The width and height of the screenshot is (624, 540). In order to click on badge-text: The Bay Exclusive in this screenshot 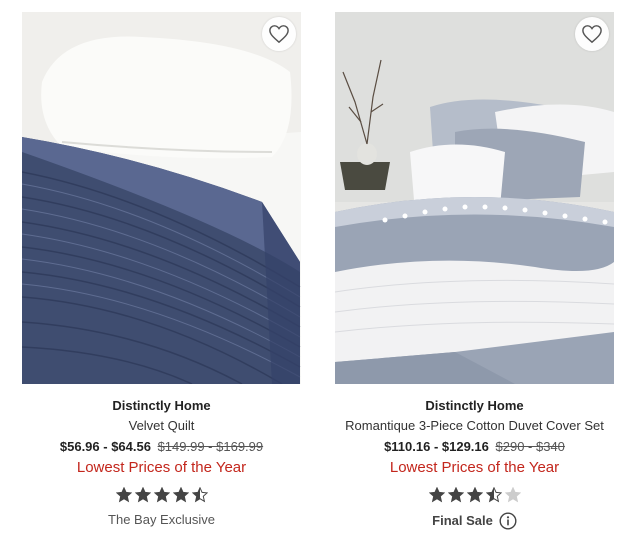, I will do `click(161, 519)`.